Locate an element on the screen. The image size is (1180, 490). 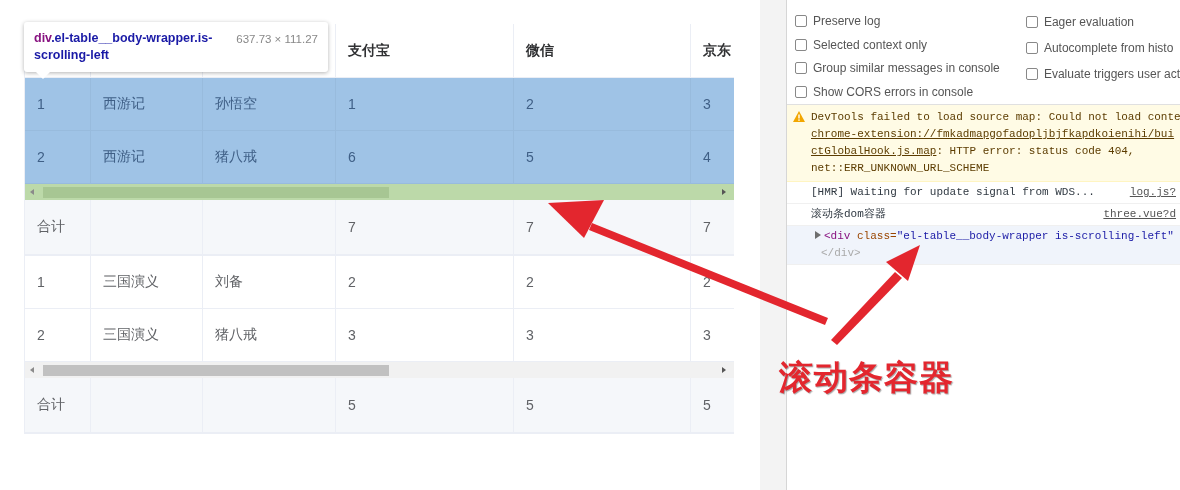
element-size: 637.73 × 111.27 is located at coordinates (277, 39).